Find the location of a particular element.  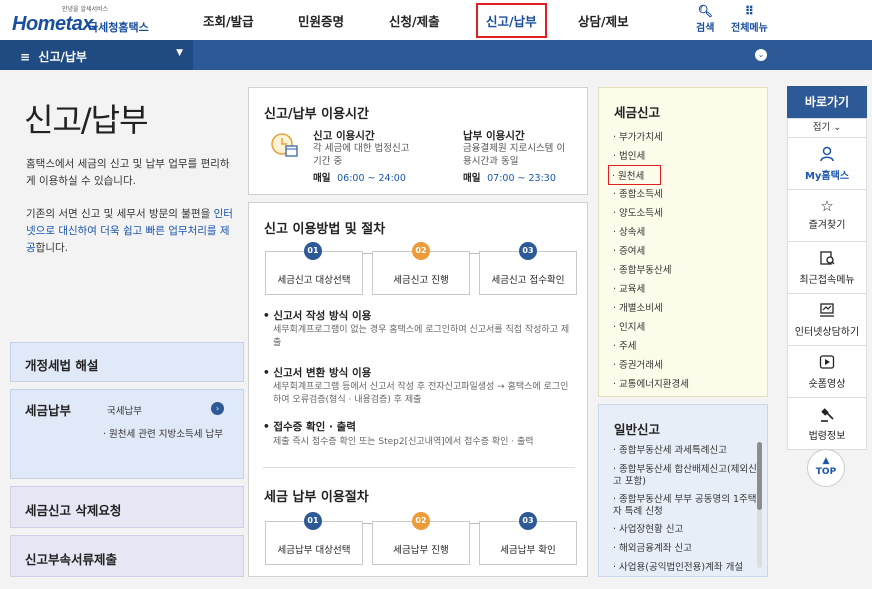

gnb-item-certificate: 민원증명 is located at coordinates (321, 20).